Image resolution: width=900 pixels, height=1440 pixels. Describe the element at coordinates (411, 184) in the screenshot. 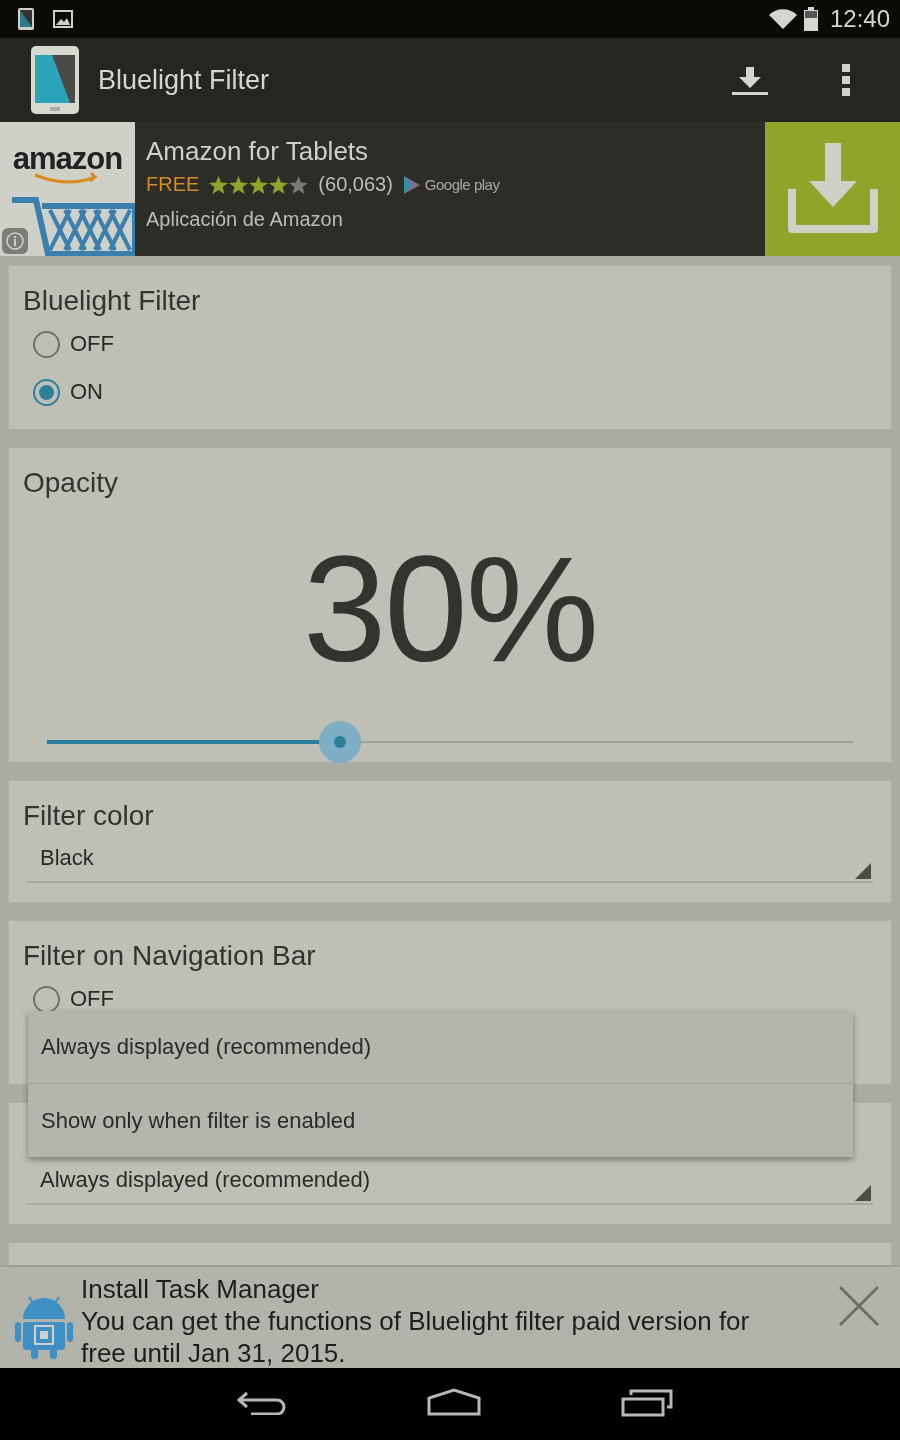

I see `play-store-icon` at that location.